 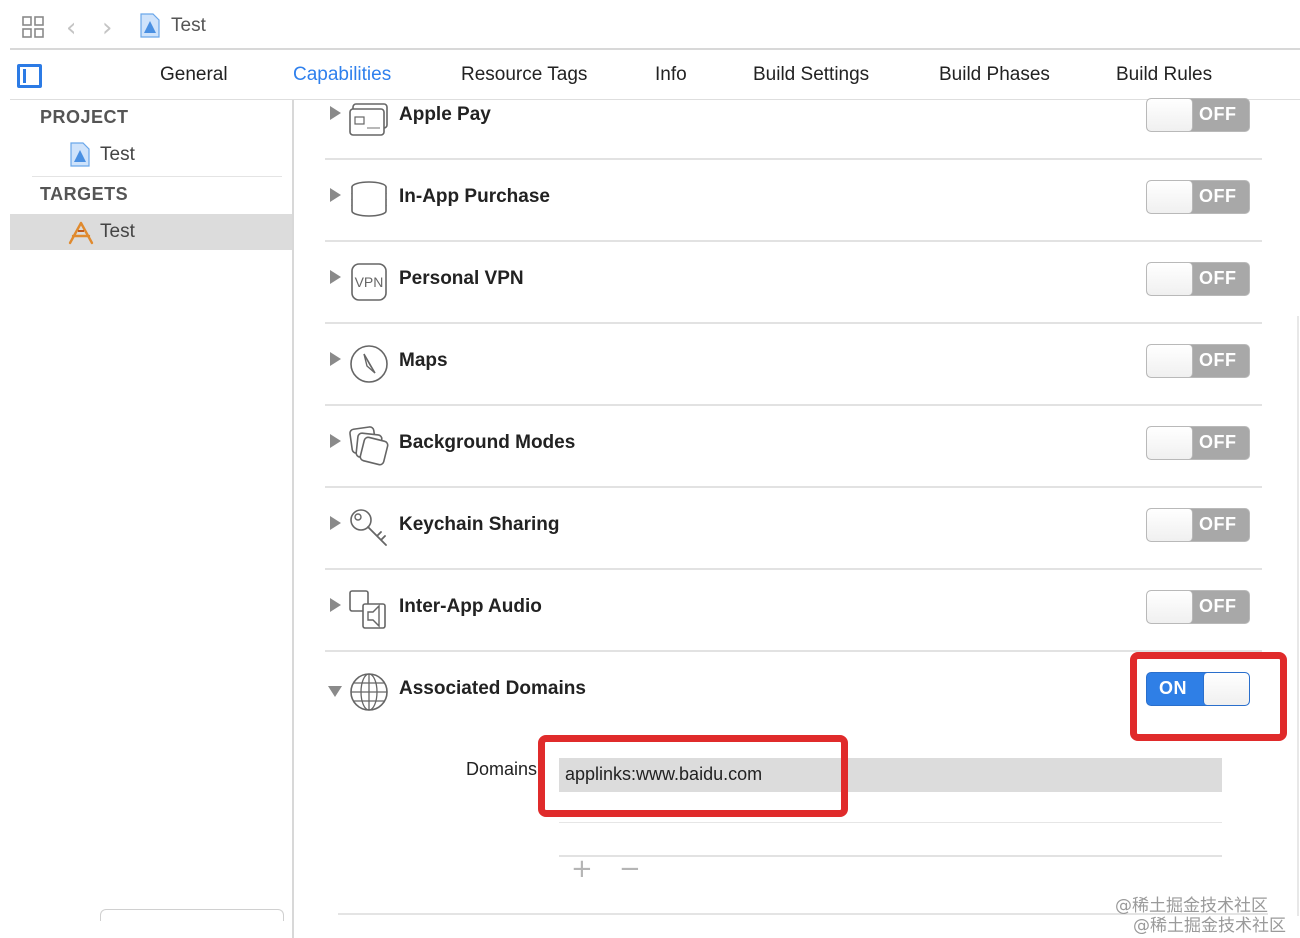 I want to click on add-domain-button: +, so click(x=582, y=869).